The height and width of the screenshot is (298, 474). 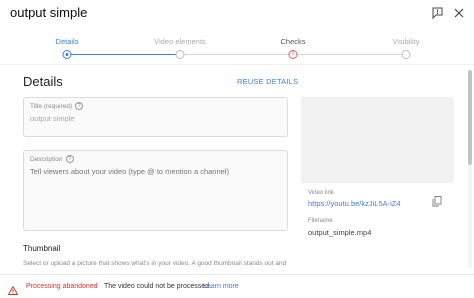 What do you see at coordinates (42, 248) in the screenshot?
I see `thumbnail-heading: Thumbnail` at bounding box center [42, 248].